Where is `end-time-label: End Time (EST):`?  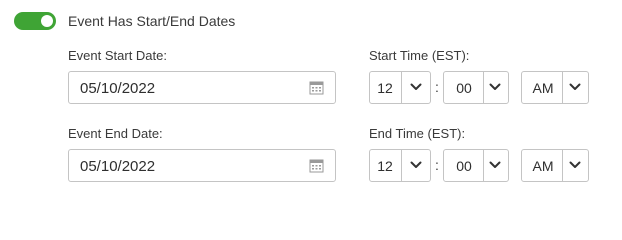
end-time-label: End Time (EST): is located at coordinates (417, 133).